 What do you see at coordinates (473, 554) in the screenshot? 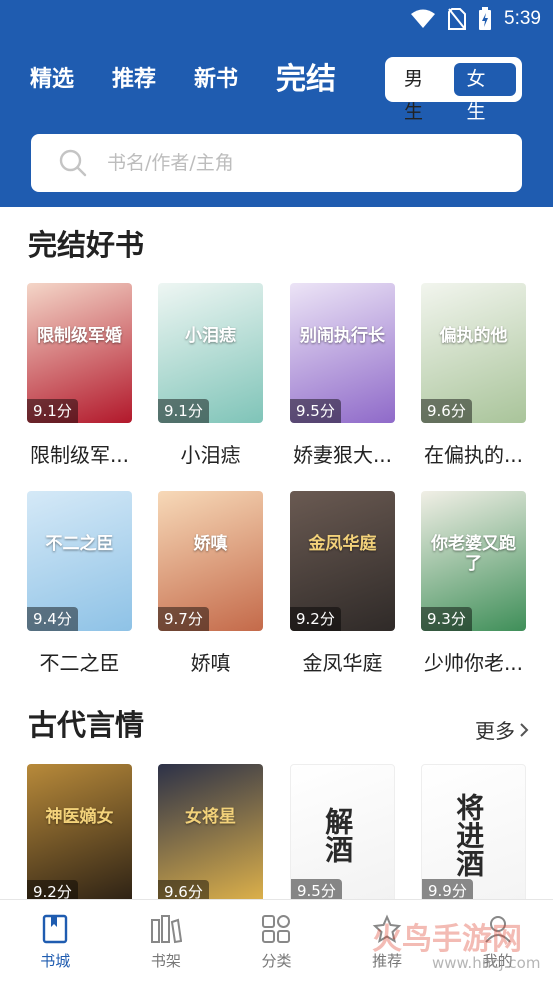
I see `cover-title-art: 你老婆又跑了` at bounding box center [473, 554].